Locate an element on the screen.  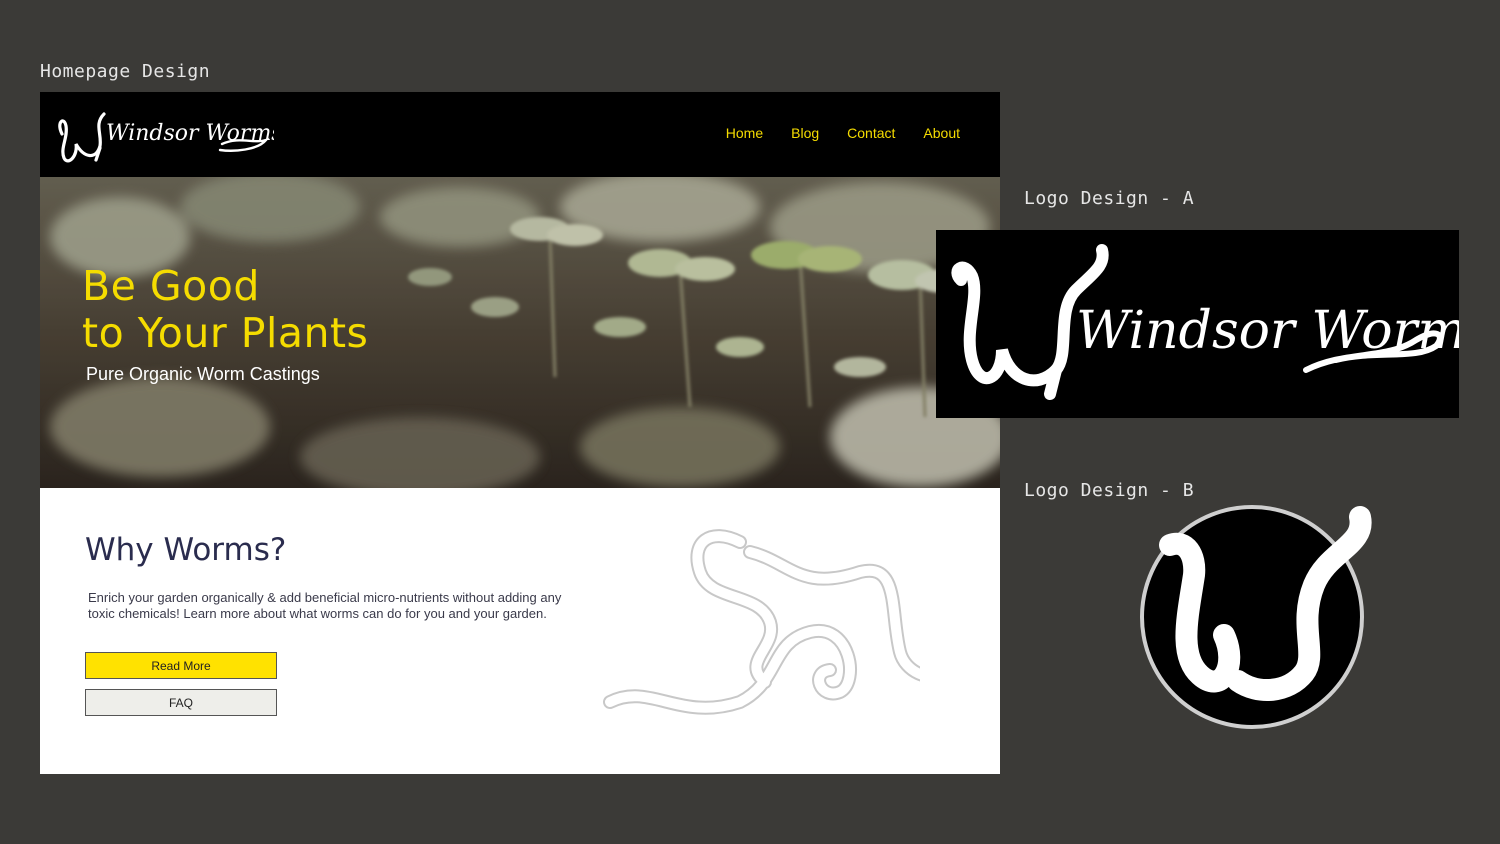
faq-button: FAQ is located at coordinates (181, 702).